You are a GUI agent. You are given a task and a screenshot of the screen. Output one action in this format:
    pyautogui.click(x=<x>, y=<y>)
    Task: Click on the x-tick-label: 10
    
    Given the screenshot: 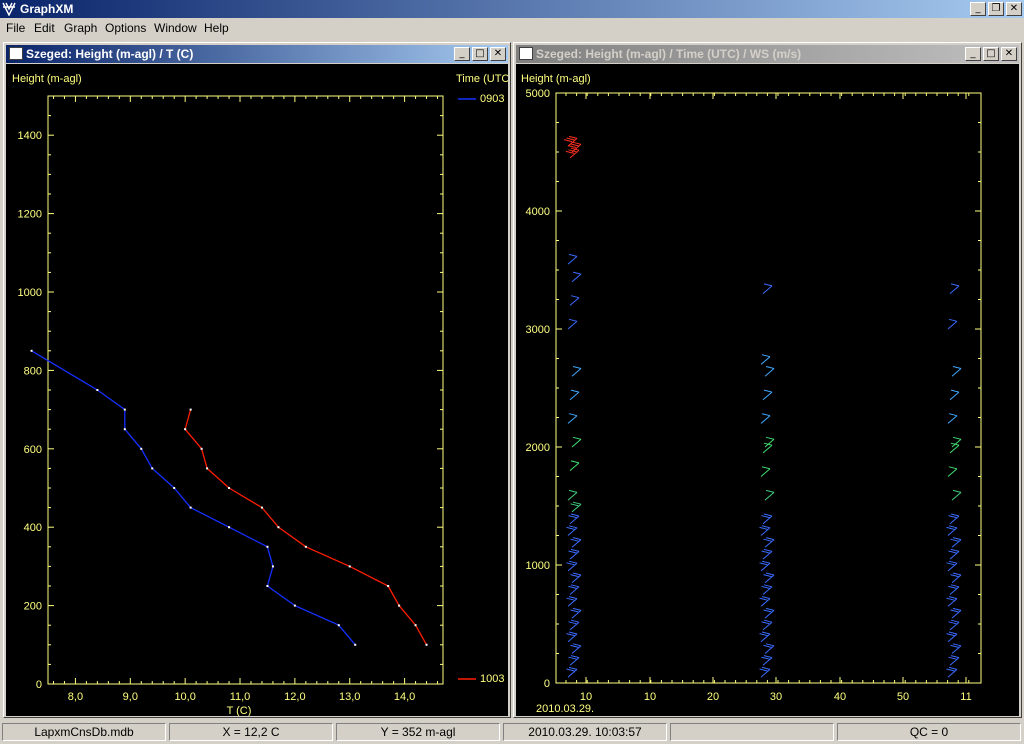 What is the action you would take?
    pyautogui.click(x=586, y=697)
    